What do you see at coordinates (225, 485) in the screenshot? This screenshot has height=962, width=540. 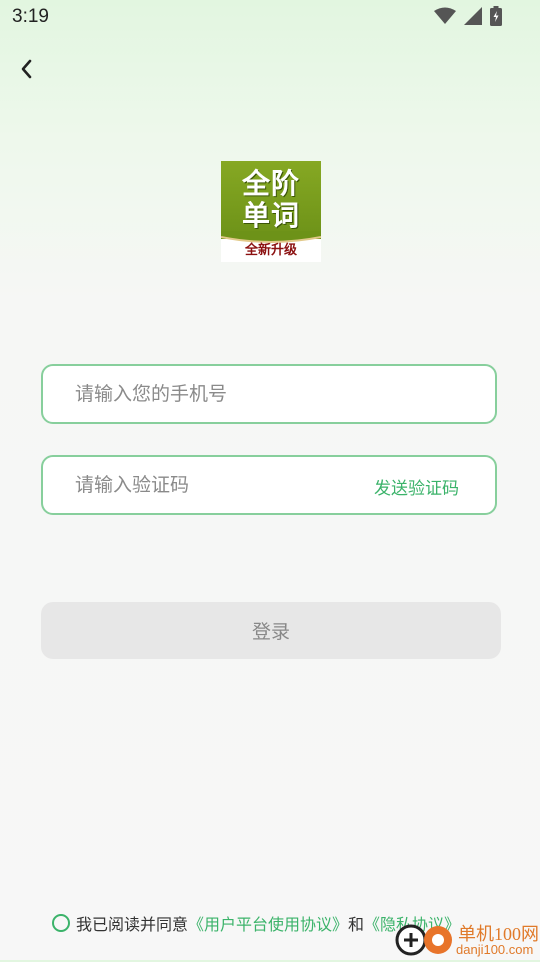 I see `verification-code-input` at bounding box center [225, 485].